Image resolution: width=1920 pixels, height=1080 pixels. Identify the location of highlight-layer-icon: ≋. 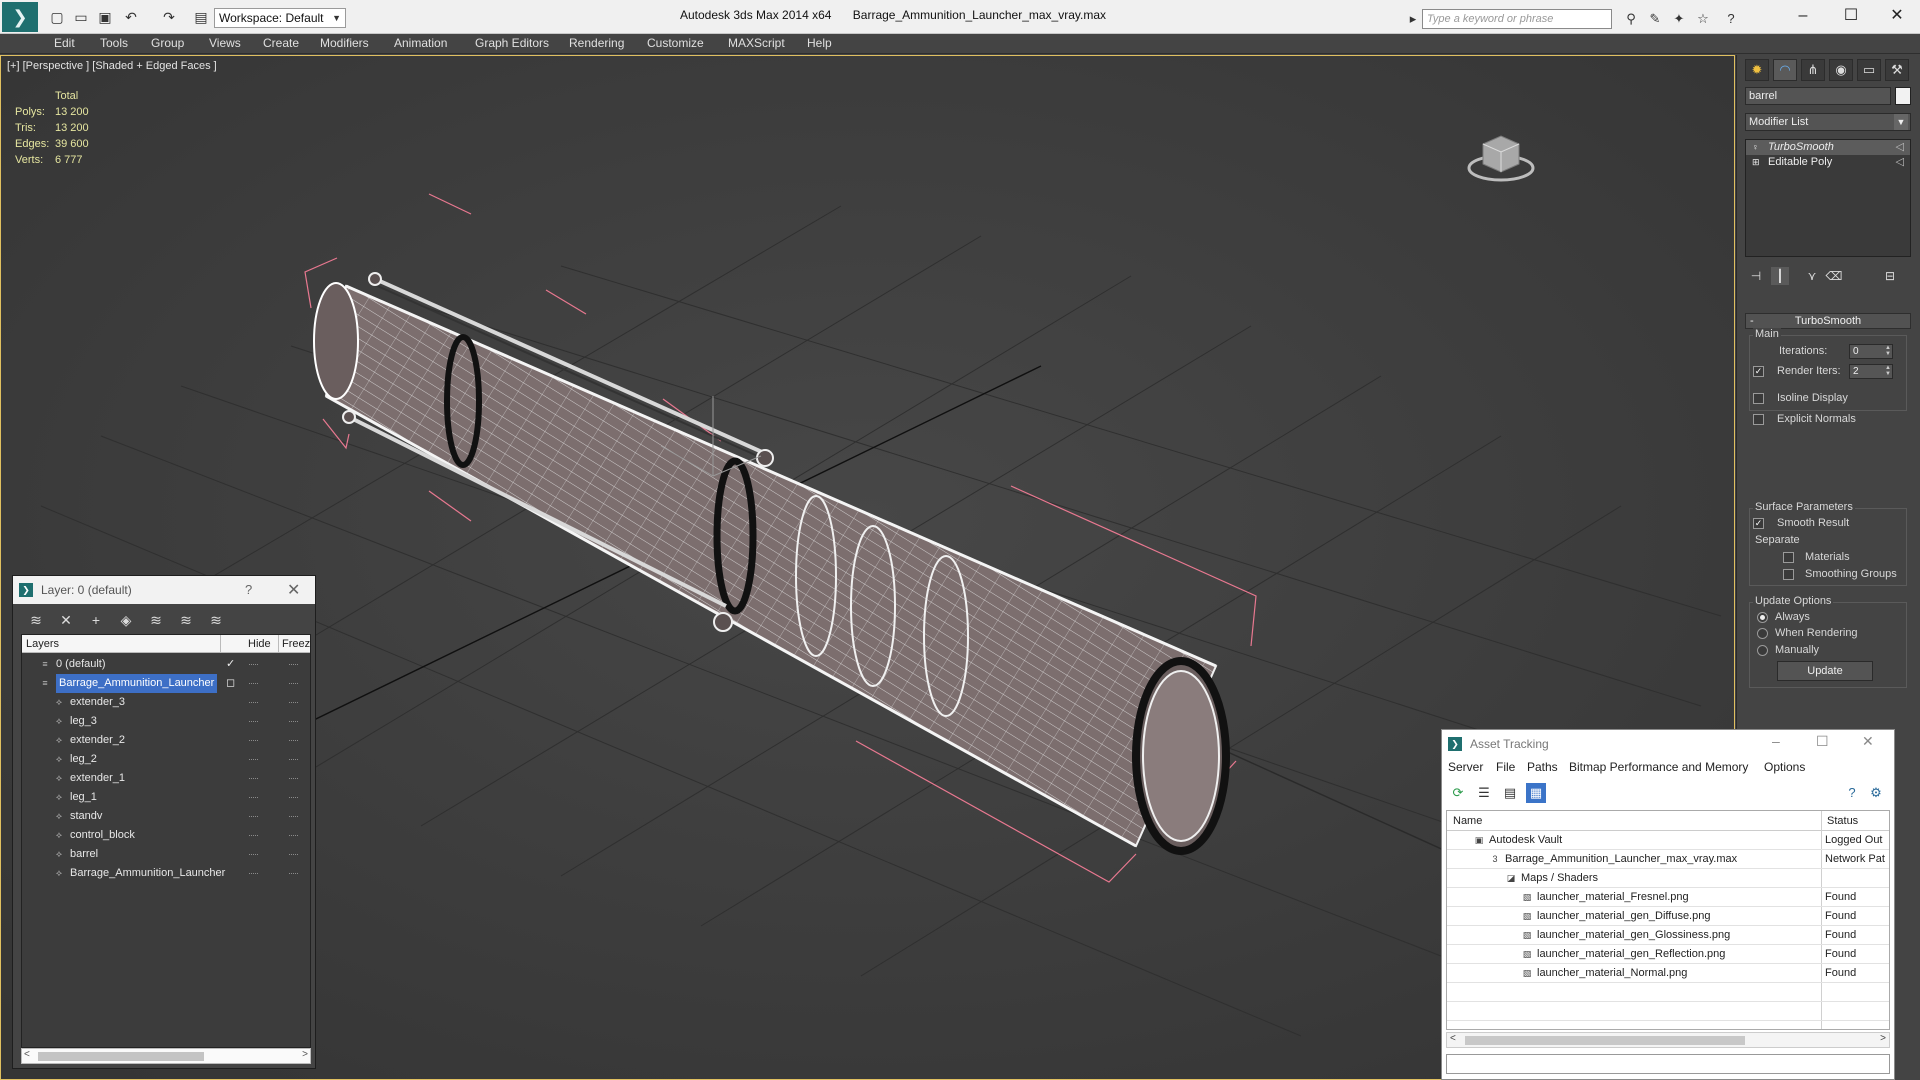
(156, 620).